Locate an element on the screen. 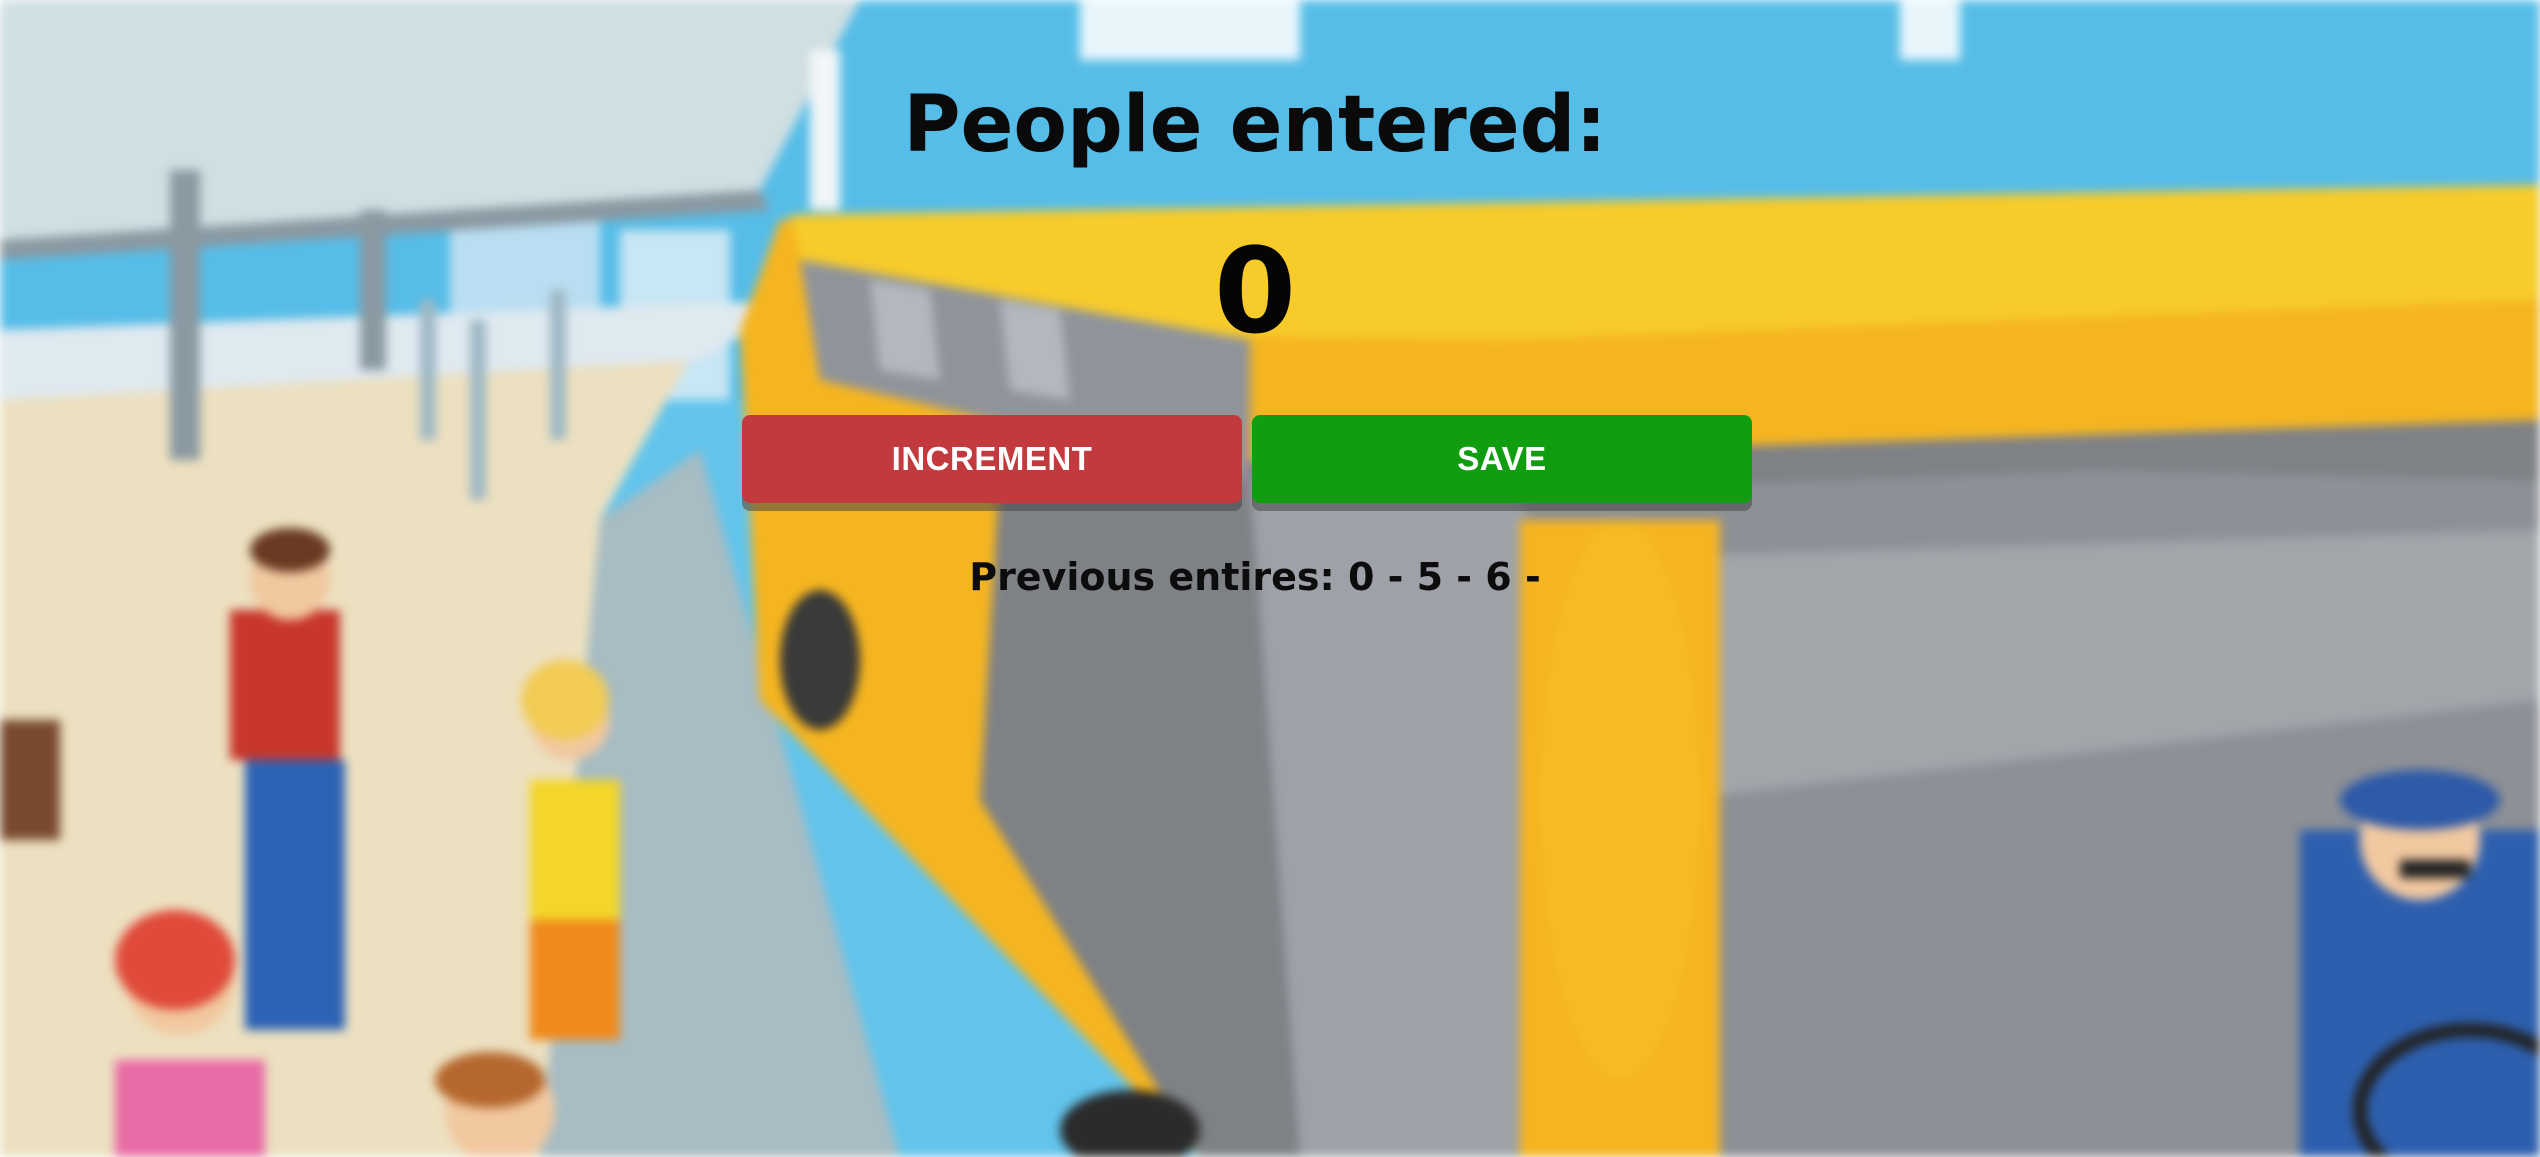  previous-entries-label: Previous entires: is located at coordinates (1152, 577).